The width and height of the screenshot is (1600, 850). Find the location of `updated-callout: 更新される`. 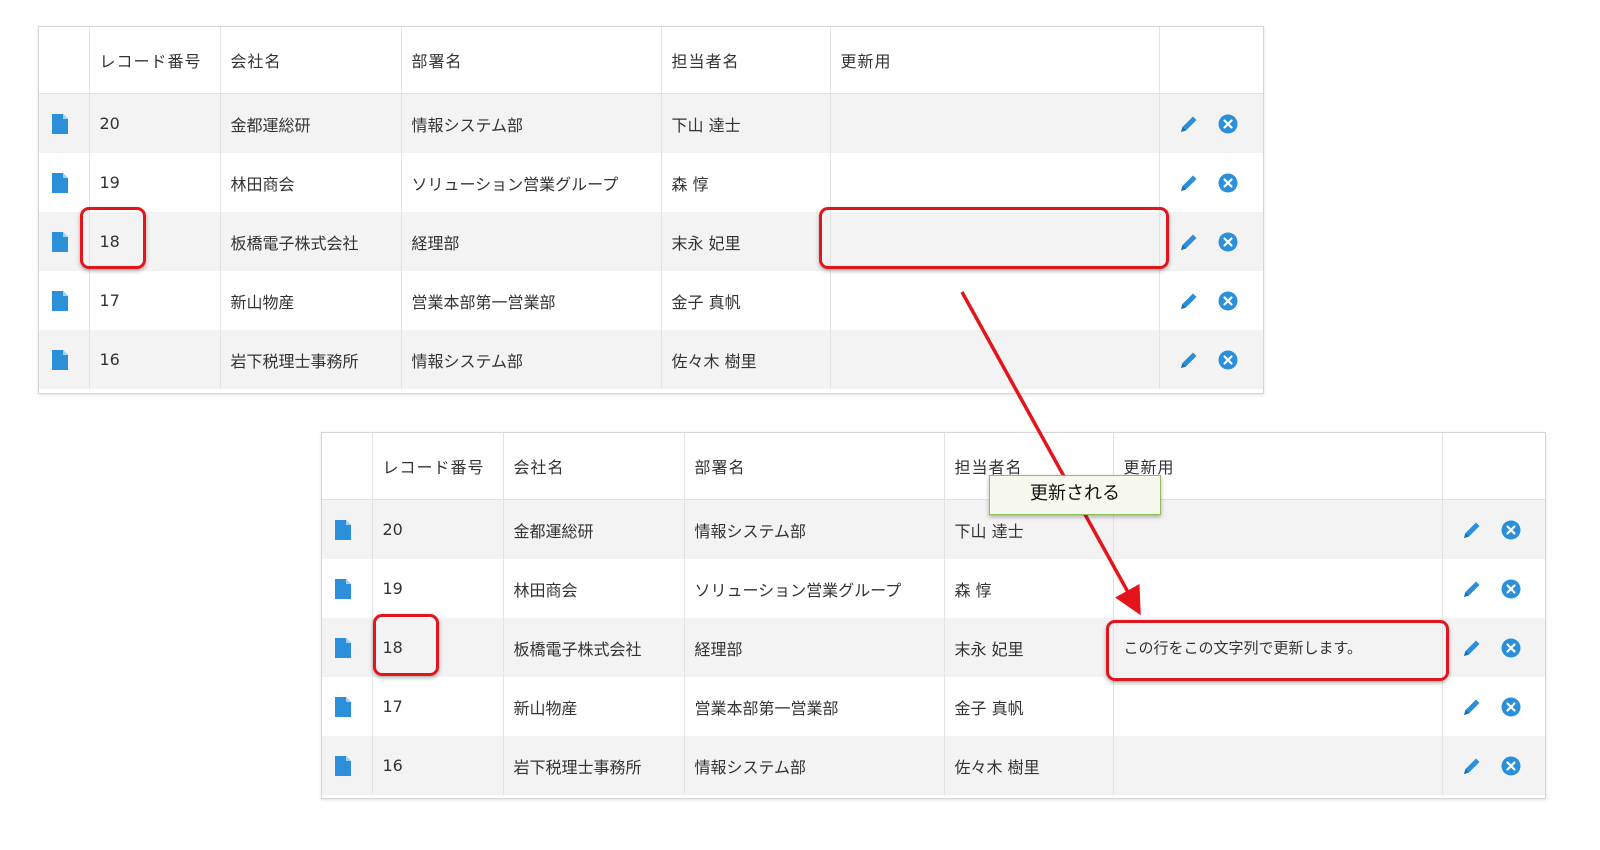

updated-callout: 更新される is located at coordinates (1075, 495).